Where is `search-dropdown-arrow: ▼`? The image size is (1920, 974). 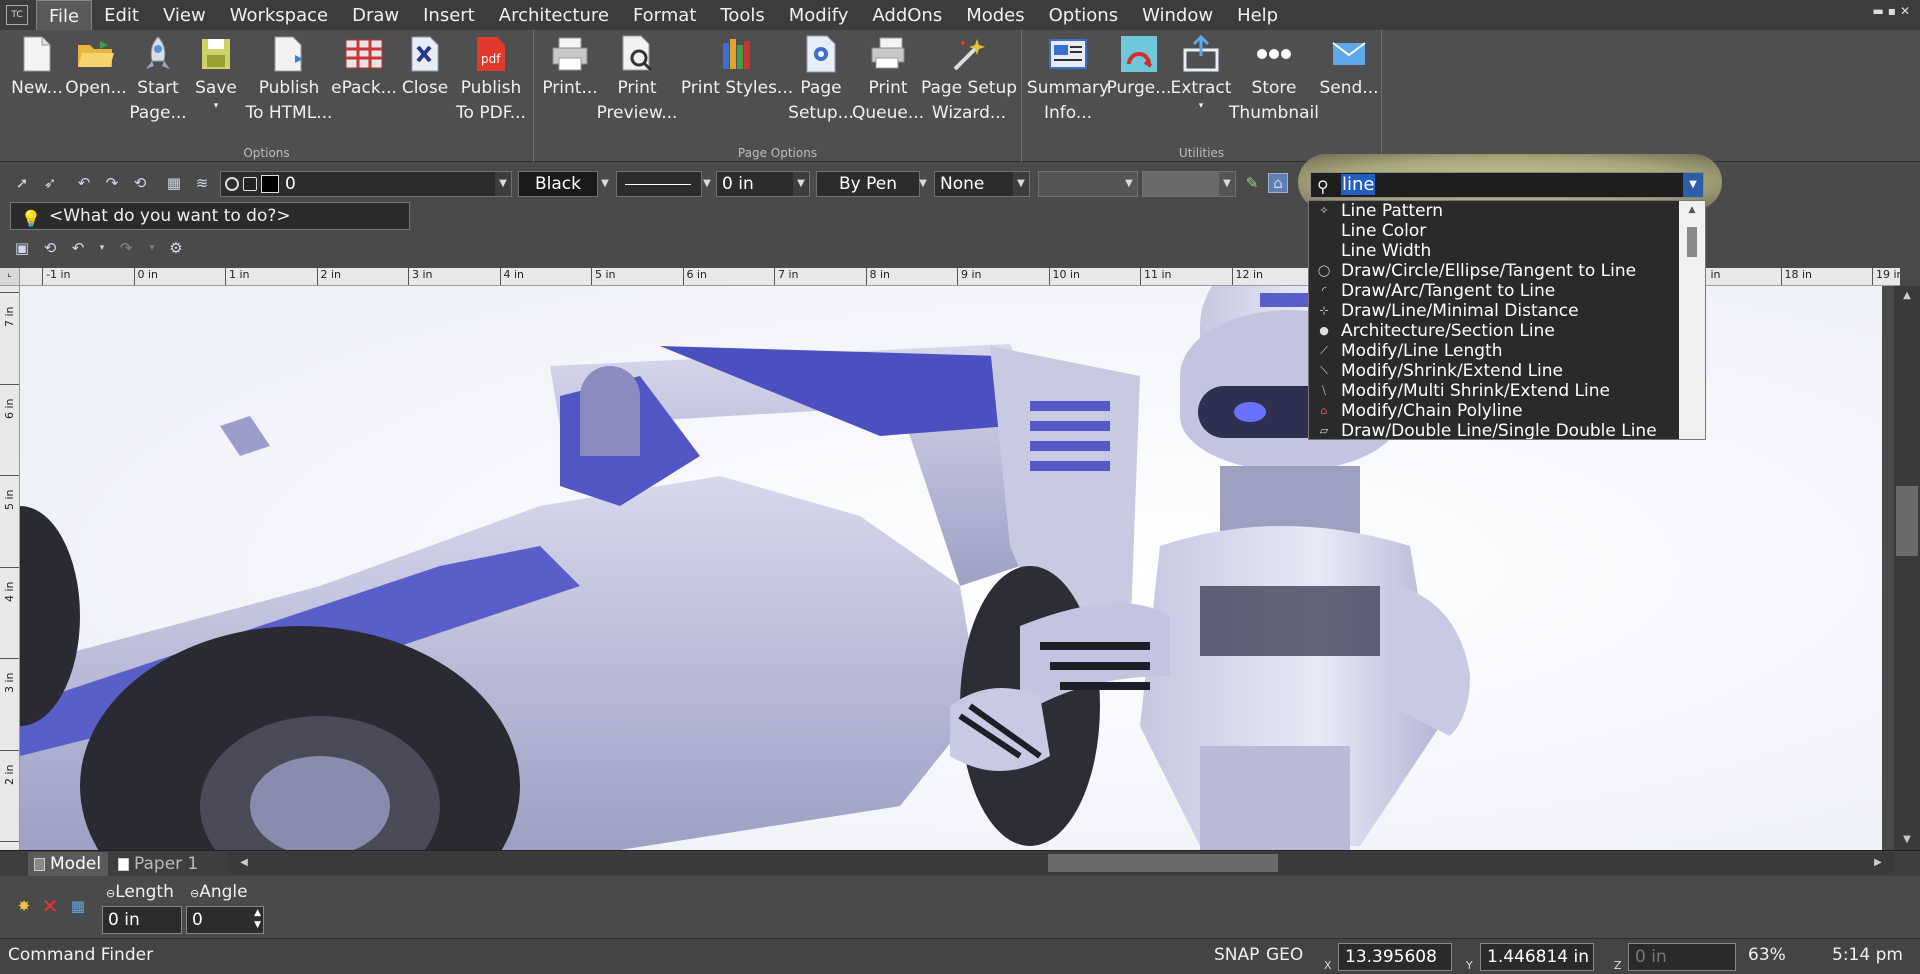 search-dropdown-arrow: ▼ is located at coordinates (1693, 185).